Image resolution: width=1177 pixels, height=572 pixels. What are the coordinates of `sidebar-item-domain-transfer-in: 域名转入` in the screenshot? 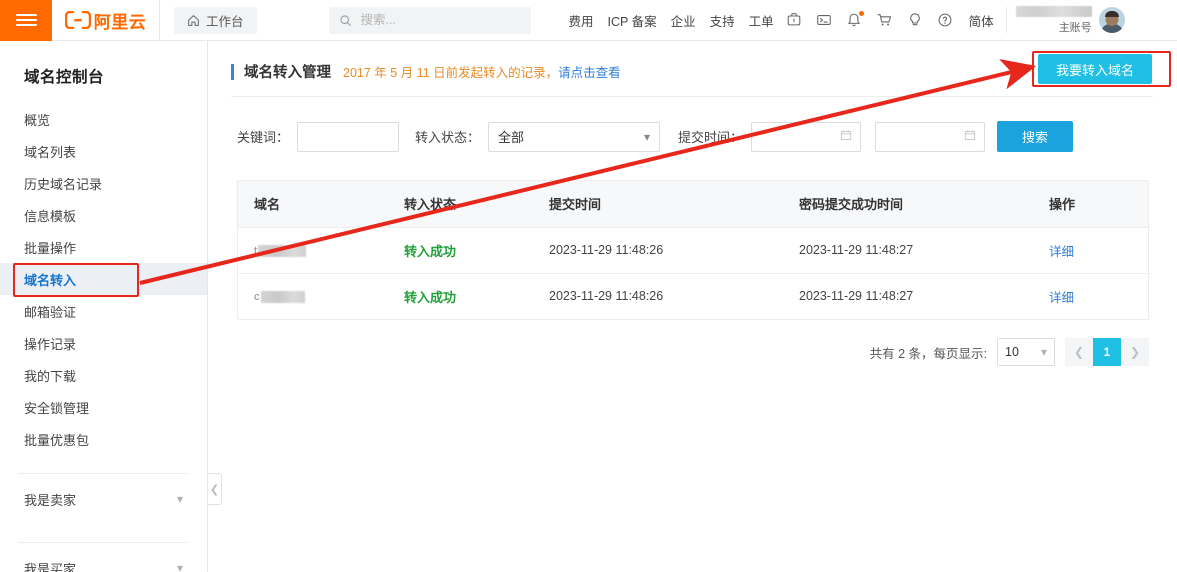 It's located at (103, 279).